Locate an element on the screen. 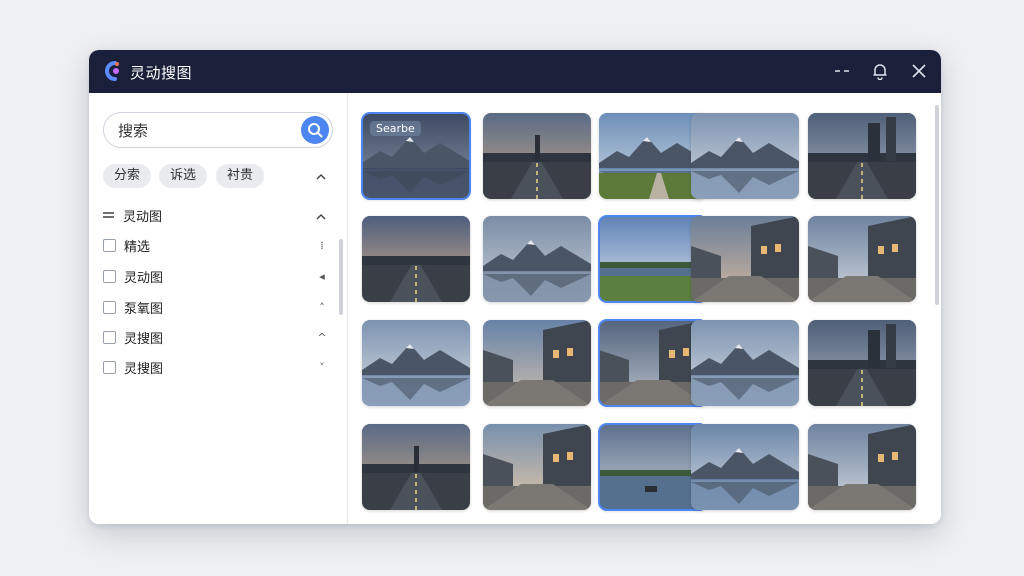 The width and height of the screenshot is (1024, 576). tree-item-featured: 精选 is located at coordinates (126, 245).